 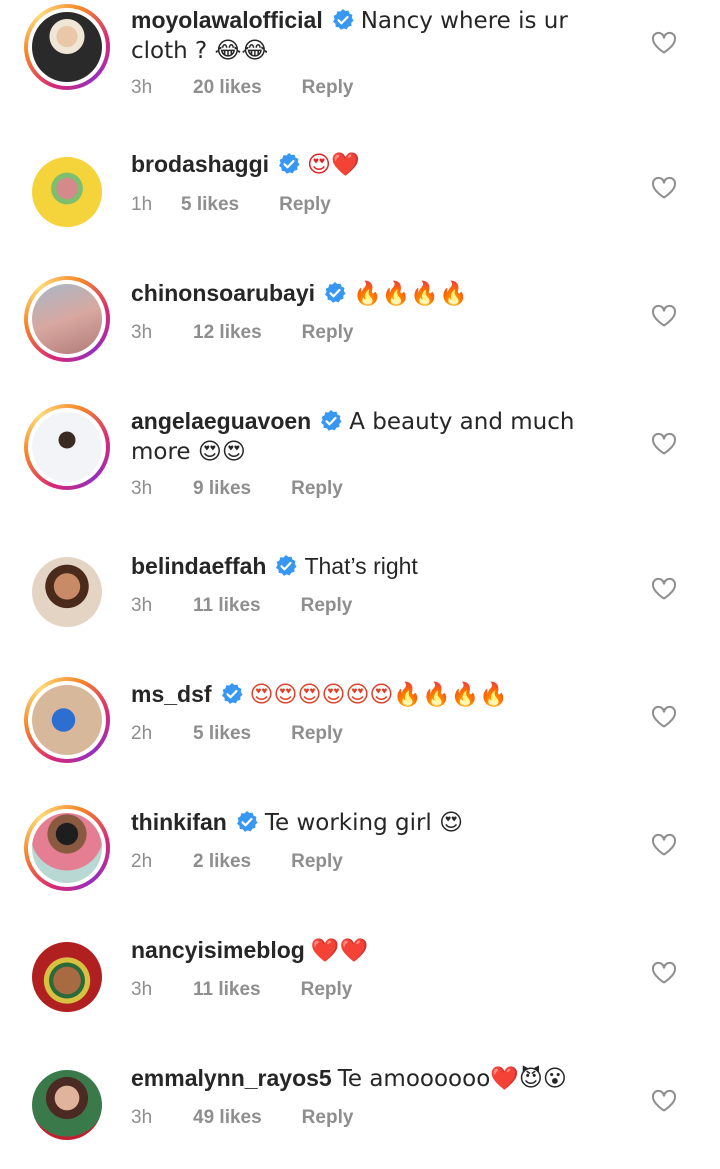 I want to click on comment-meta: 2h 2 likes Reply, so click(x=237, y=862).